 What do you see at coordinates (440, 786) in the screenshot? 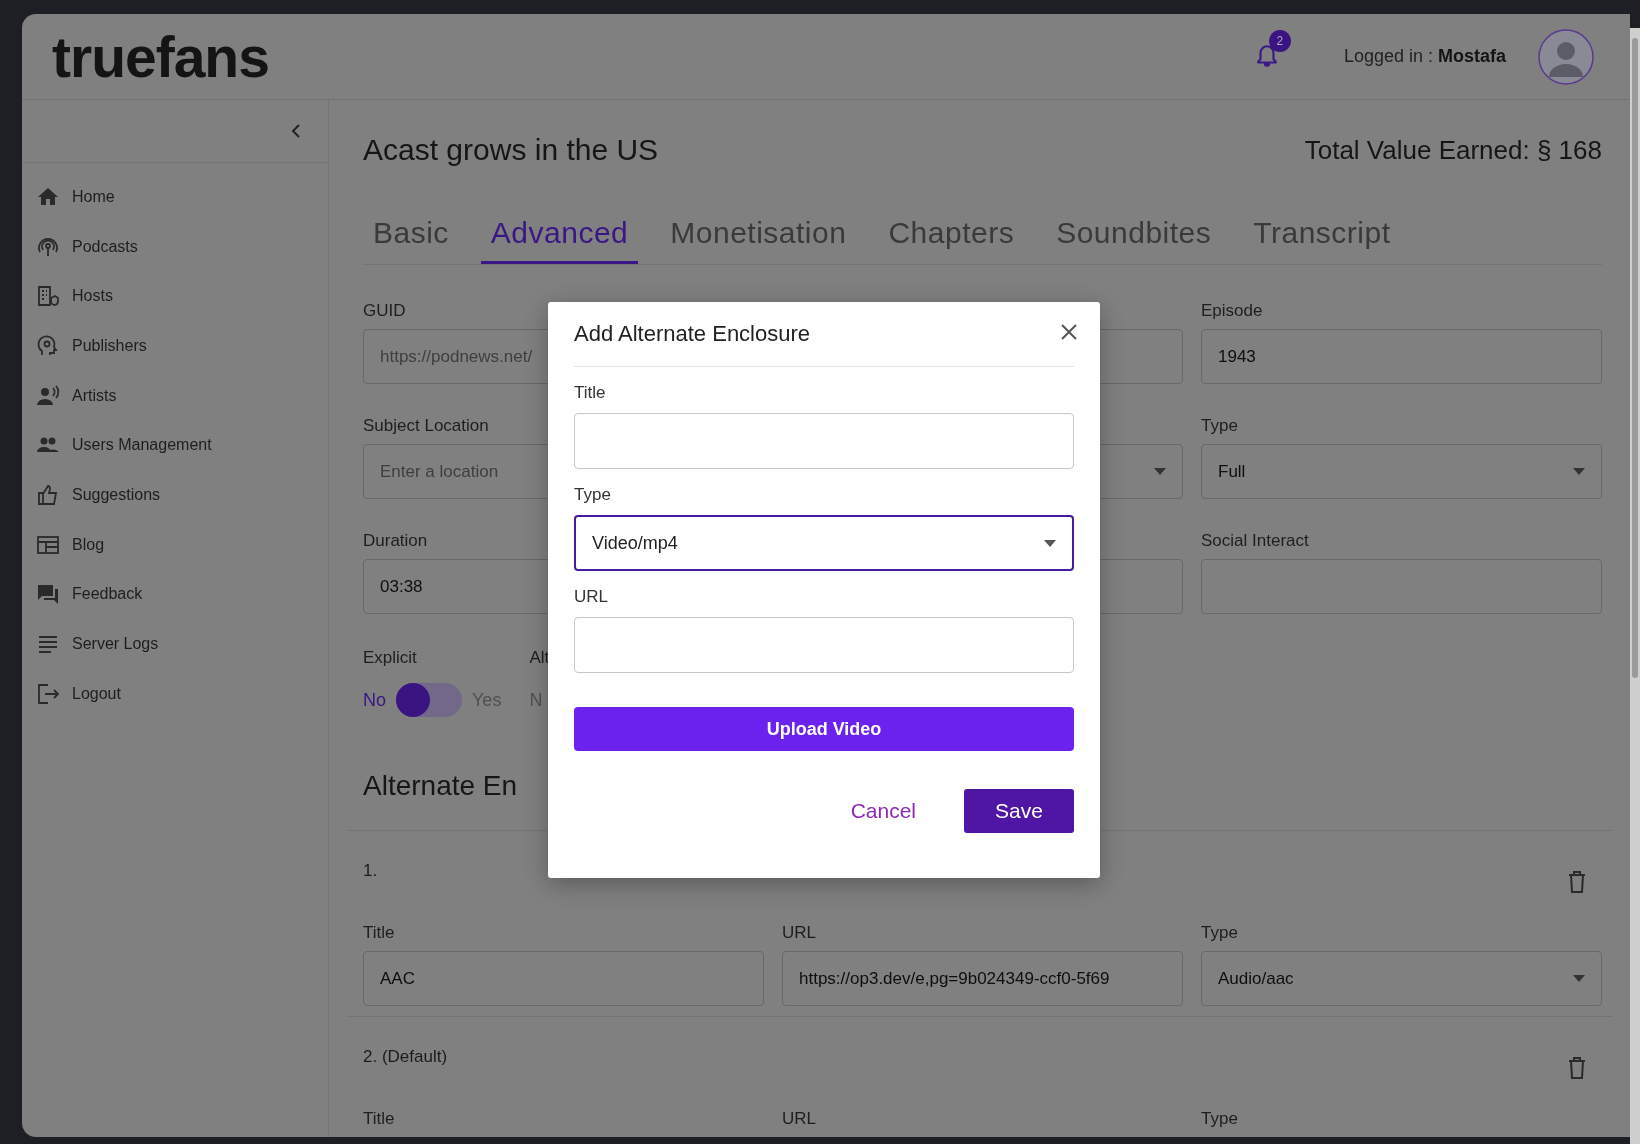
I see `section-title: Alternate En` at bounding box center [440, 786].